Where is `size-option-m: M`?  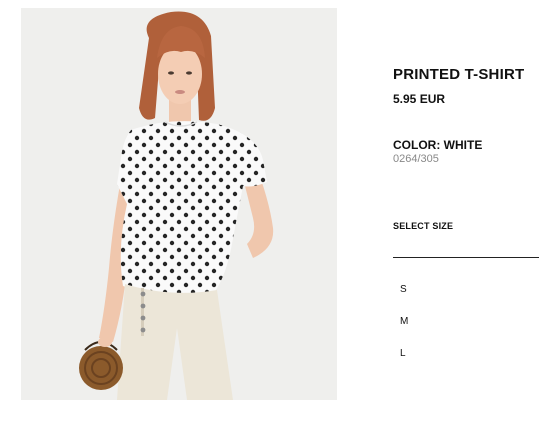 size-option-m: M is located at coordinates (405, 321).